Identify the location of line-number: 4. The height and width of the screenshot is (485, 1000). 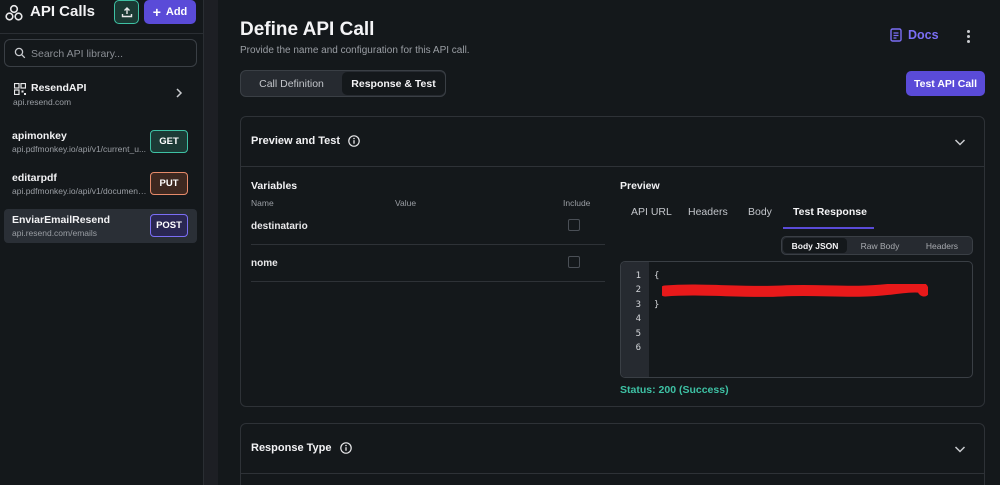
(638, 319).